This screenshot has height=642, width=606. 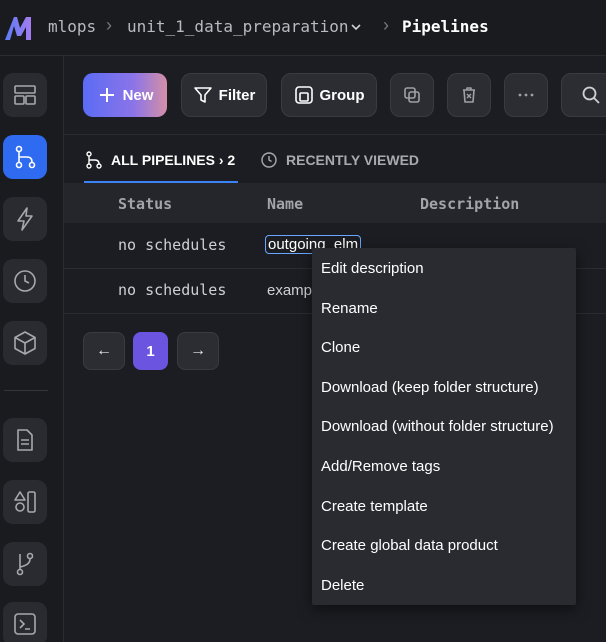 I want to click on sidebar-item-files, so click(x=25, y=440).